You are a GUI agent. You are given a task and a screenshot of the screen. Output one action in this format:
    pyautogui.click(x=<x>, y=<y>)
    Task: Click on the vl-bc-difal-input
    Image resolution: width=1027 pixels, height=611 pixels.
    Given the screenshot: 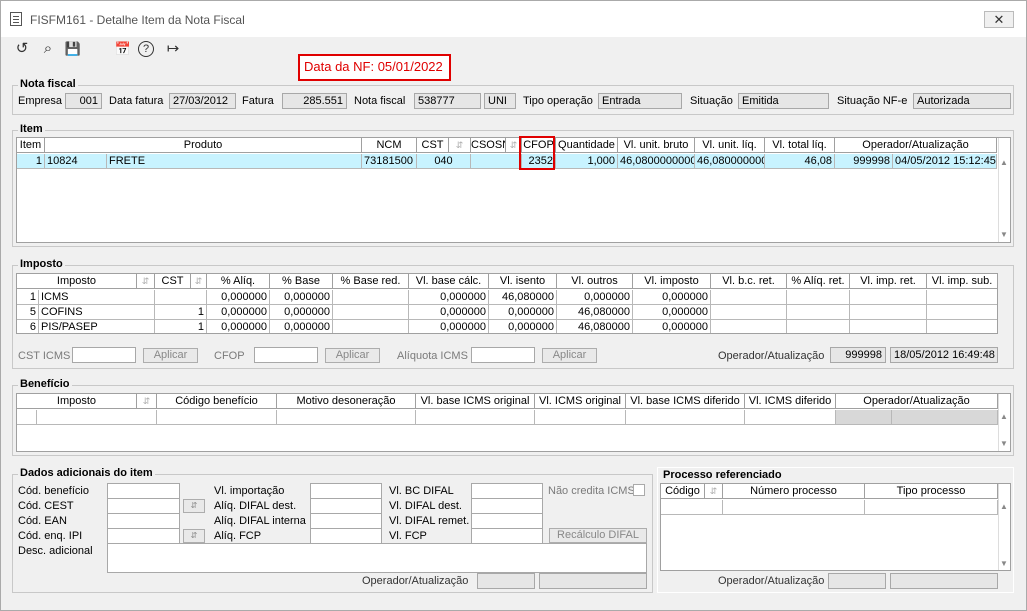 What is the action you would take?
    pyautogui.click(x=507, y=491)
    